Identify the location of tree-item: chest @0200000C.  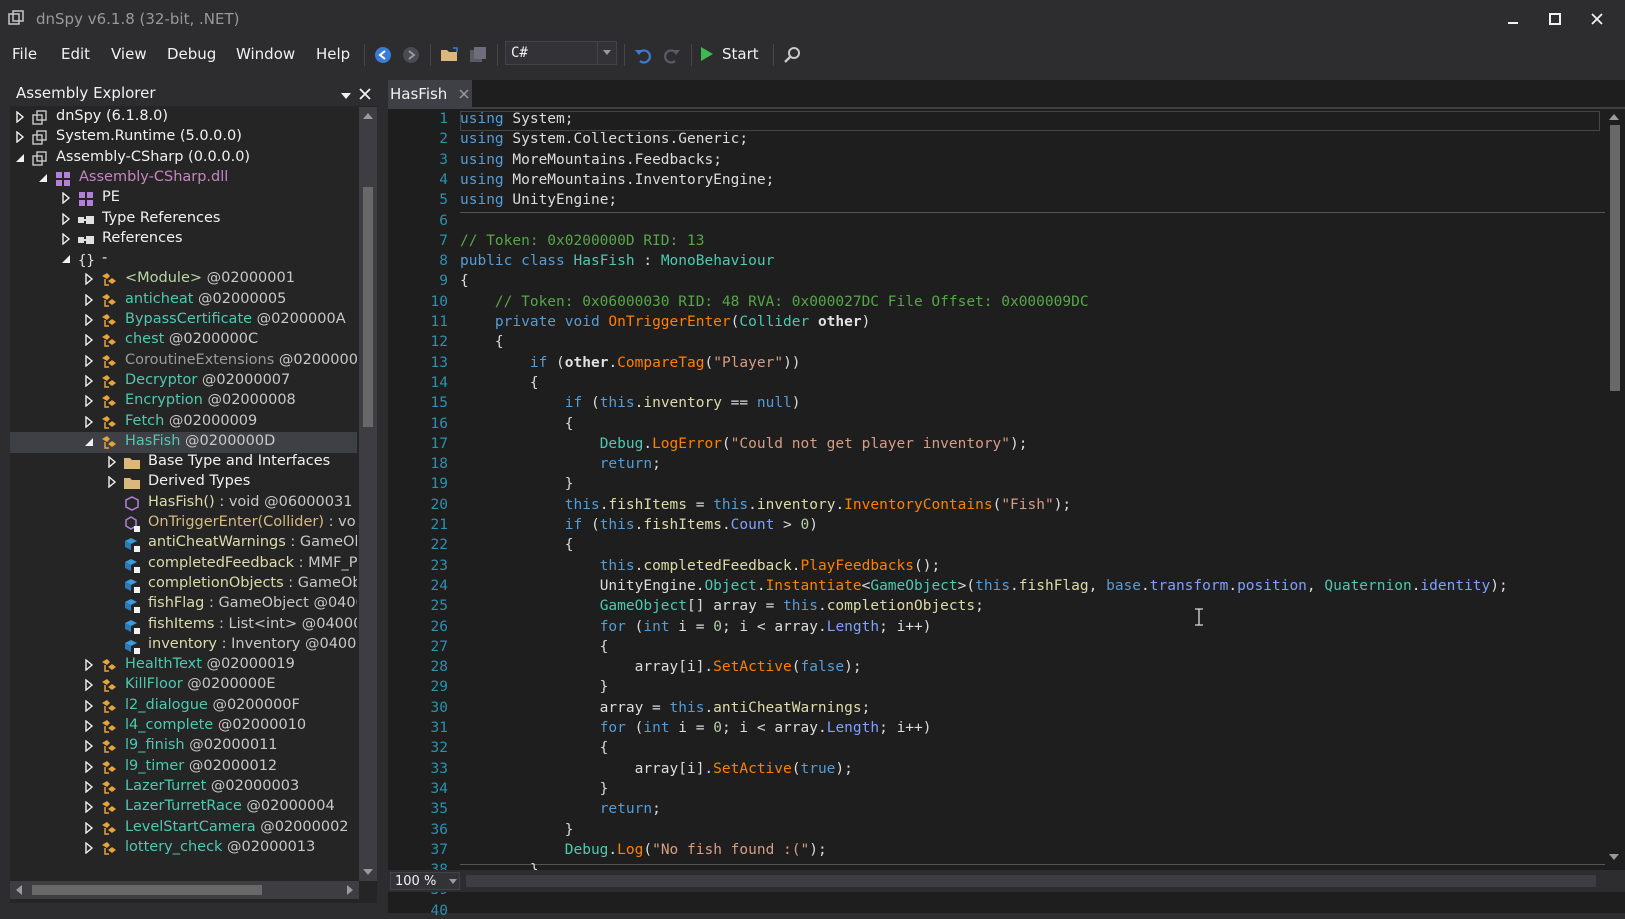
(183, 340).